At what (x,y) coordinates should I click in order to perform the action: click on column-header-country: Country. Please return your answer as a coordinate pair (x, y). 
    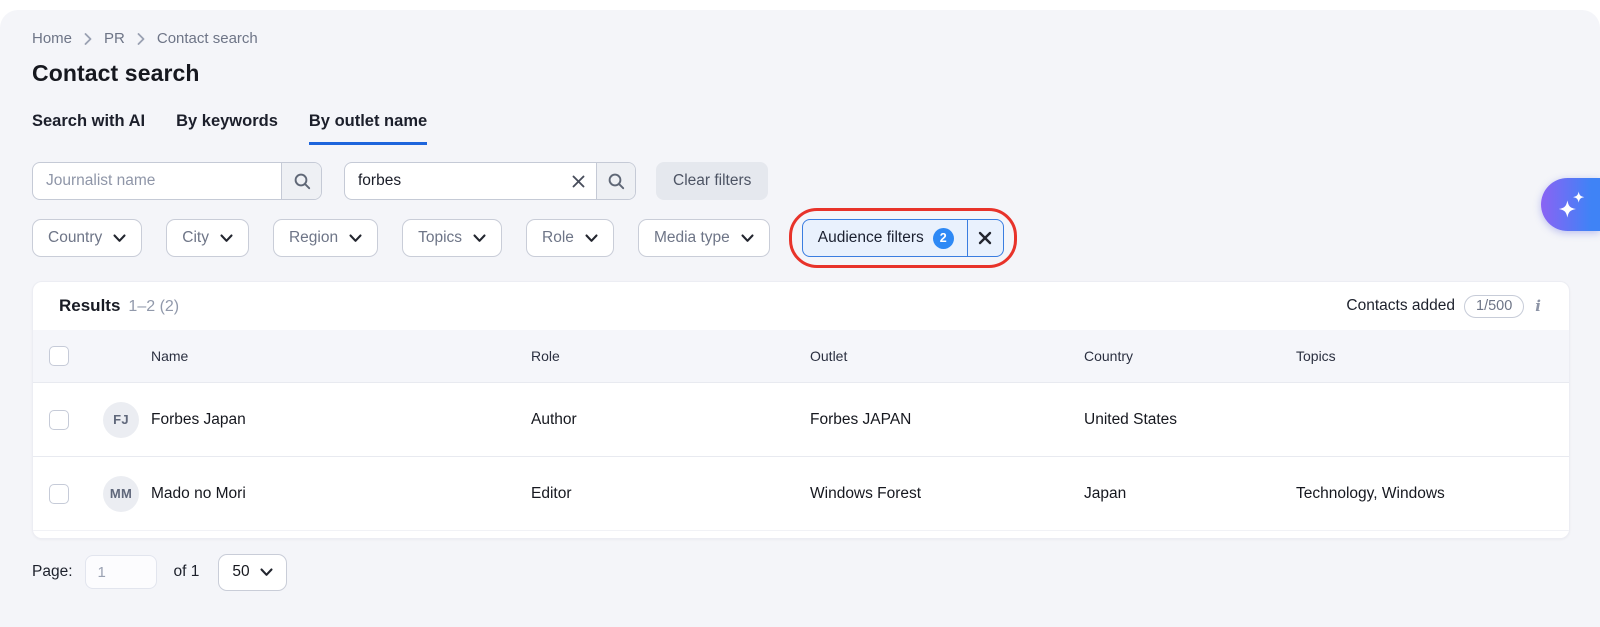
    Looking at the image, I should click on (1109, 356).